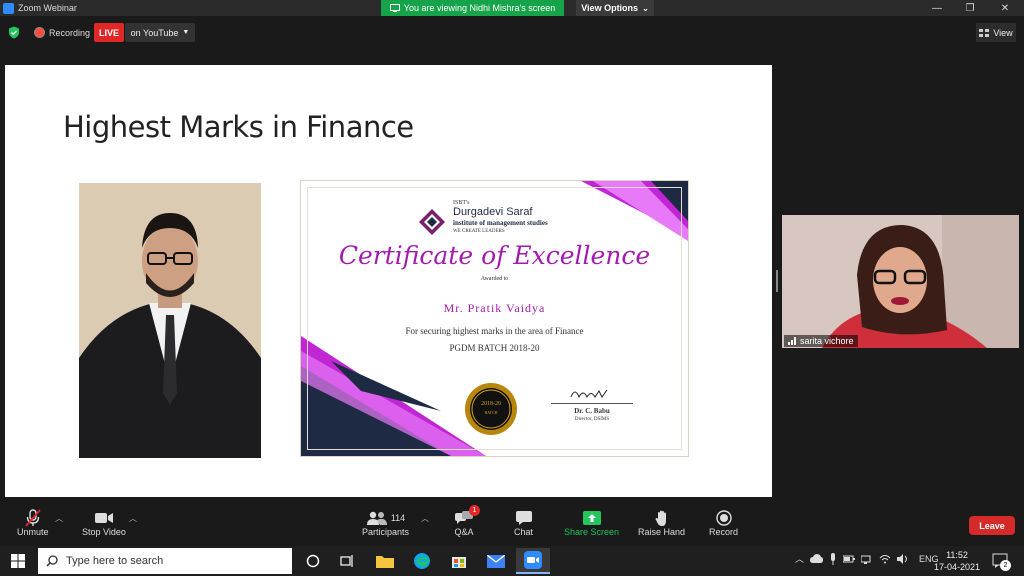  Describe the element at coordinates (491, 412) in the screenshot. I see `cert-seal-sub: BATCH` at that location.